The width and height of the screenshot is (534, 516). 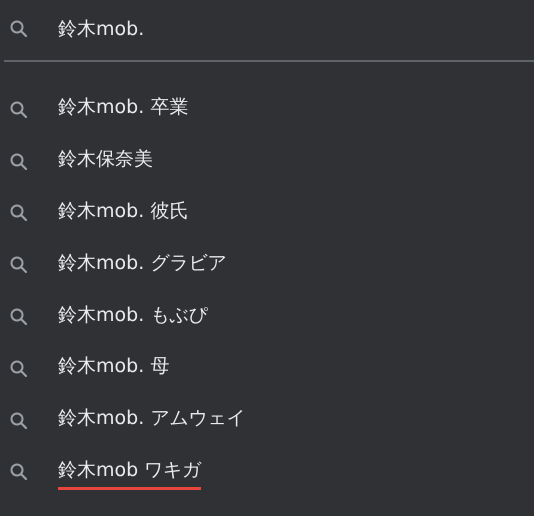 I want to click on suggestion-item: 鈴木mob. グラビア, so click(x=142, y=265).